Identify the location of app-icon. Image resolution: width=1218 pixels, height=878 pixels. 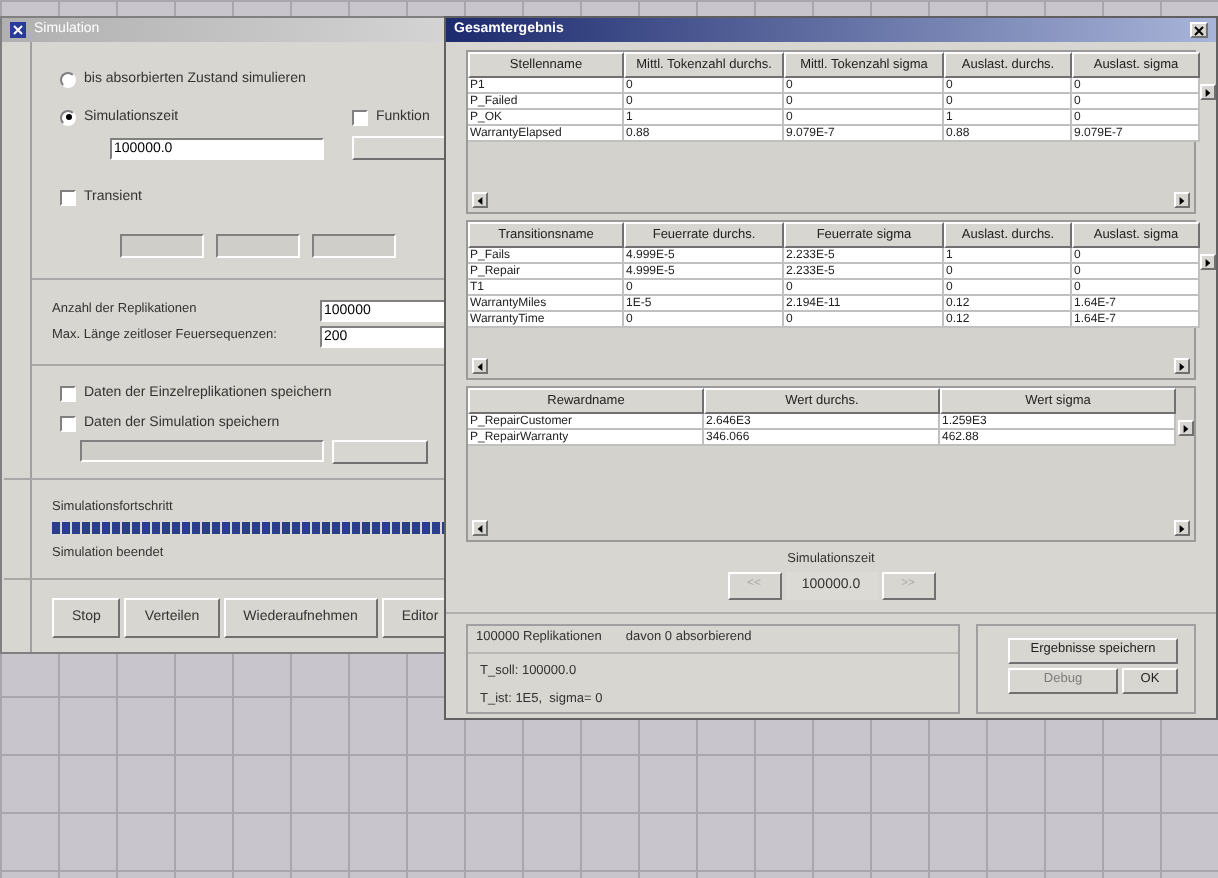
(18, 30).